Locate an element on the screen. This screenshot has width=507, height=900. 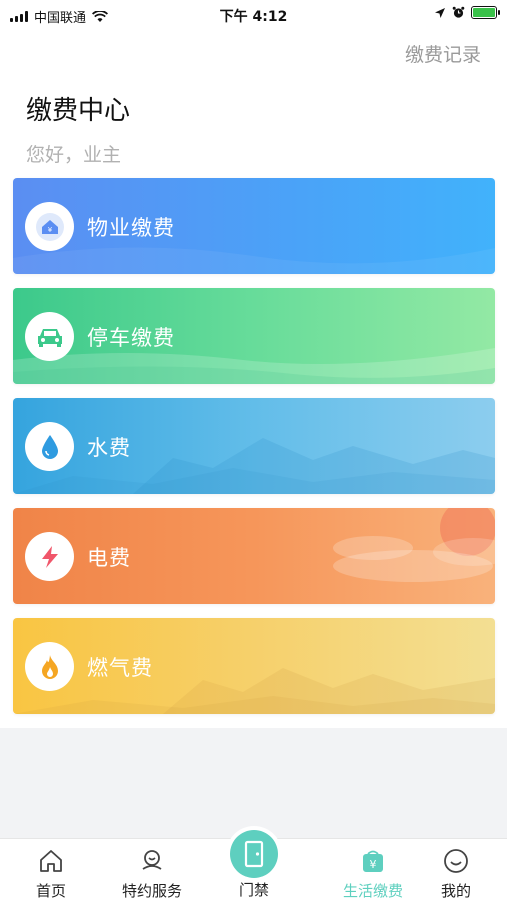
car-icon is located at coordinates (49, 336).